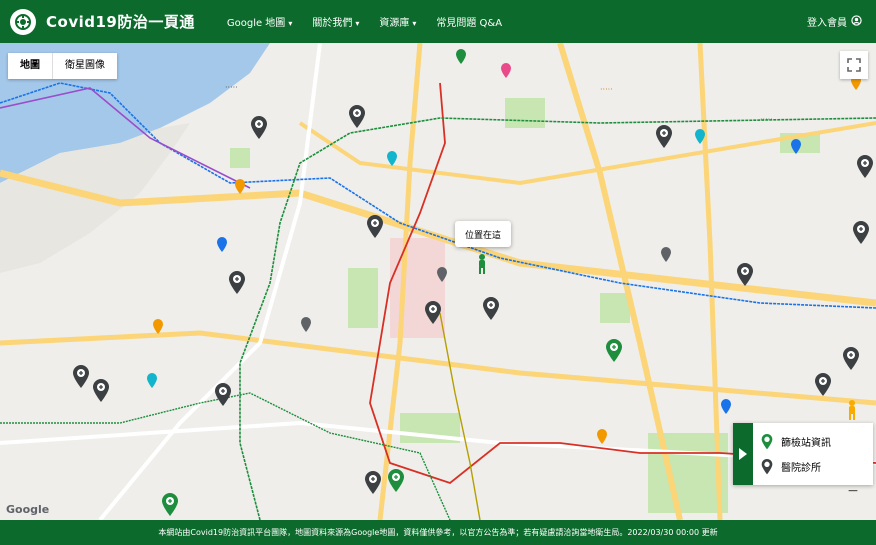 The image size is (876, 545). What do you see at coordinates (23, 21) in the screenshot?
I see `virus-logo-icon` at bounding box center [23, 21].